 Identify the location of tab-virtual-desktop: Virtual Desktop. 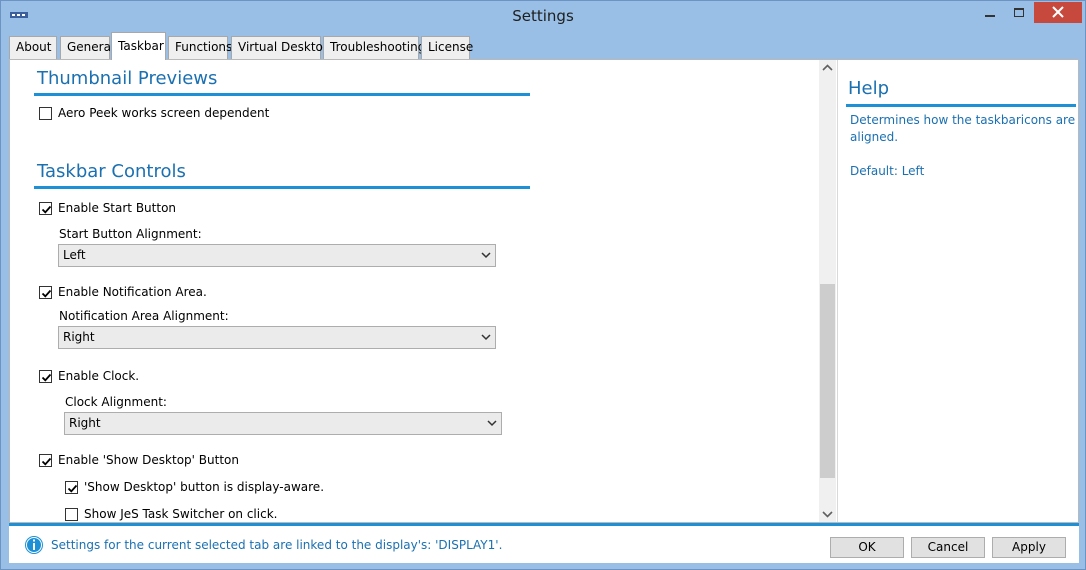
(281, 47).